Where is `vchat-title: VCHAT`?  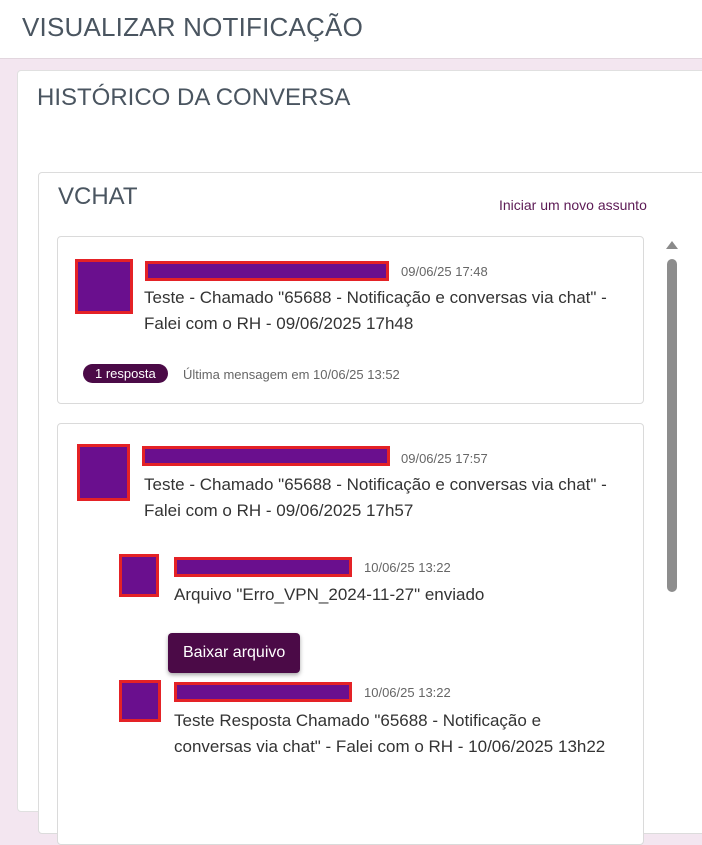
vchat-title: VCHAT is located at coordinates (98, 196).